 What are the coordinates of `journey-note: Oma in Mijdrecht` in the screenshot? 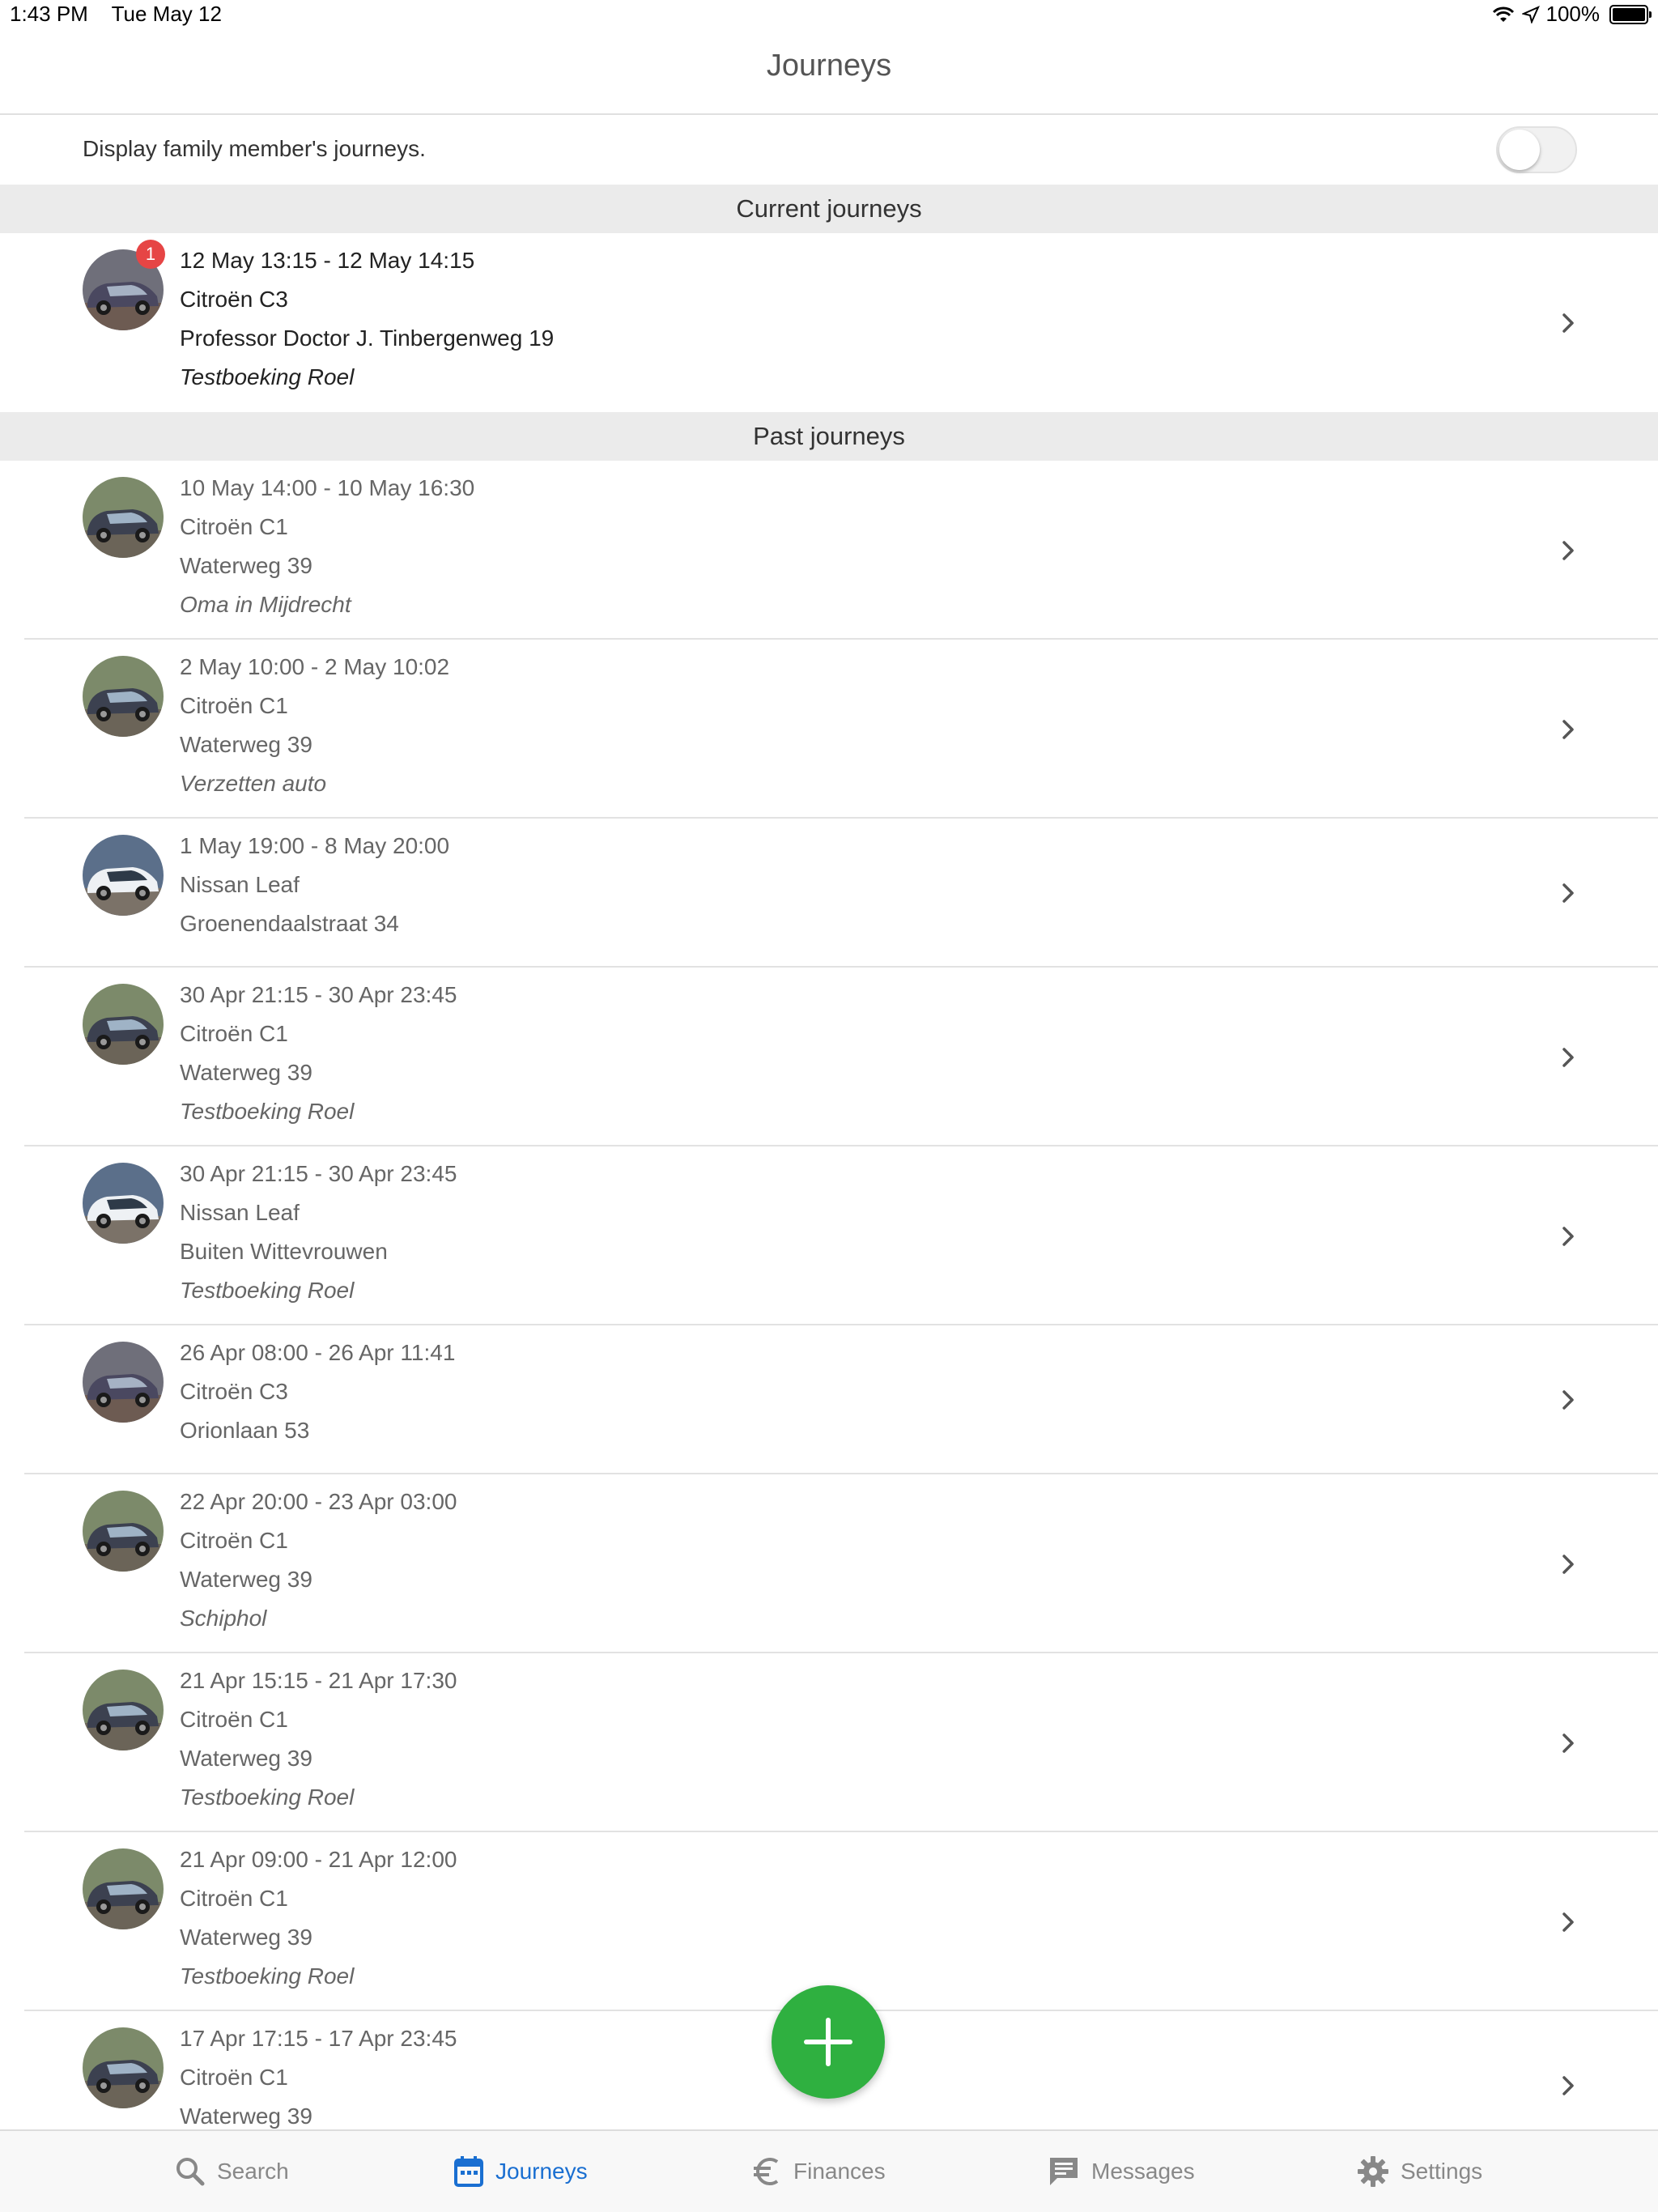 It's located at (265, 605).